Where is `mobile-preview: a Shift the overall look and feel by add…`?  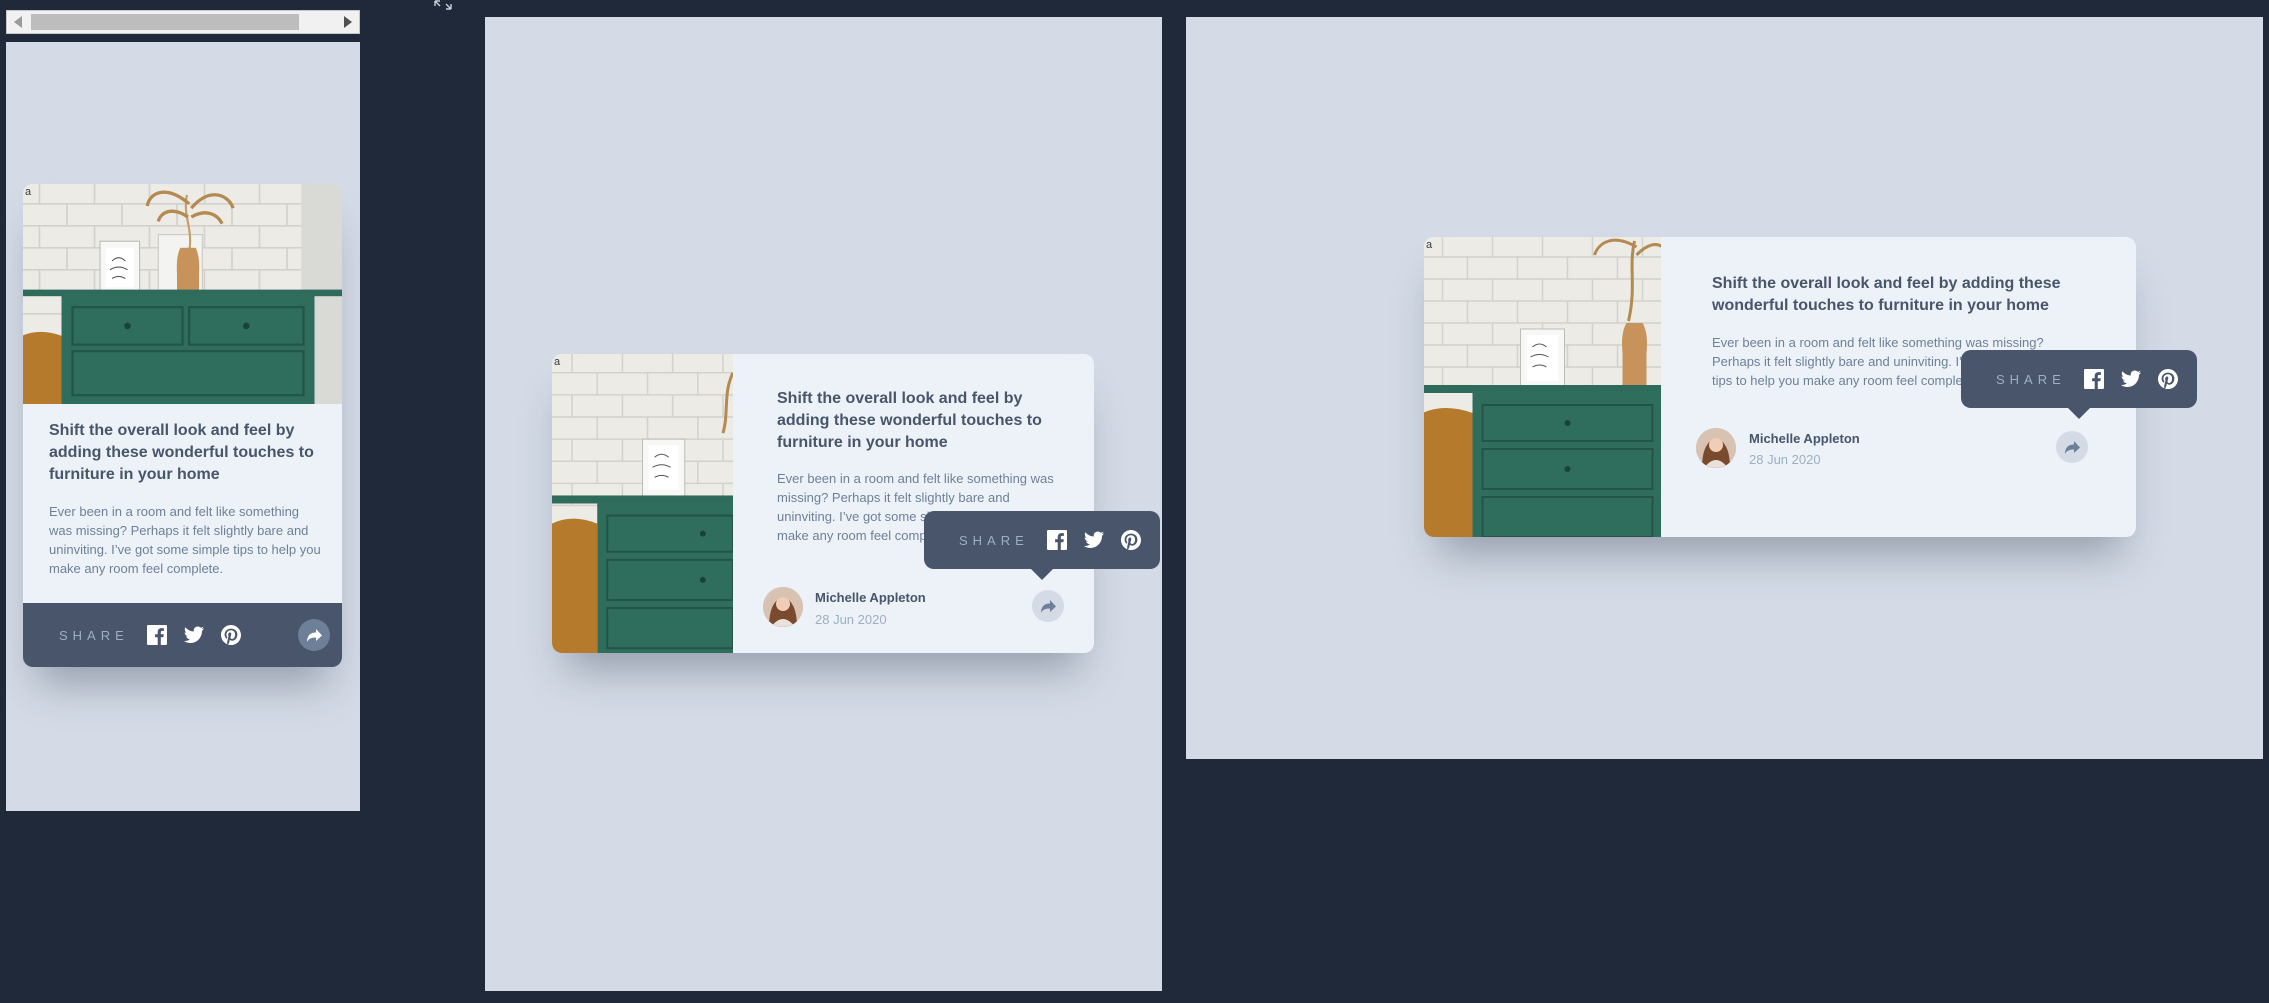
mobile-preview: a Shift the overall look and feel by add… is located at coordinates (183, 426).